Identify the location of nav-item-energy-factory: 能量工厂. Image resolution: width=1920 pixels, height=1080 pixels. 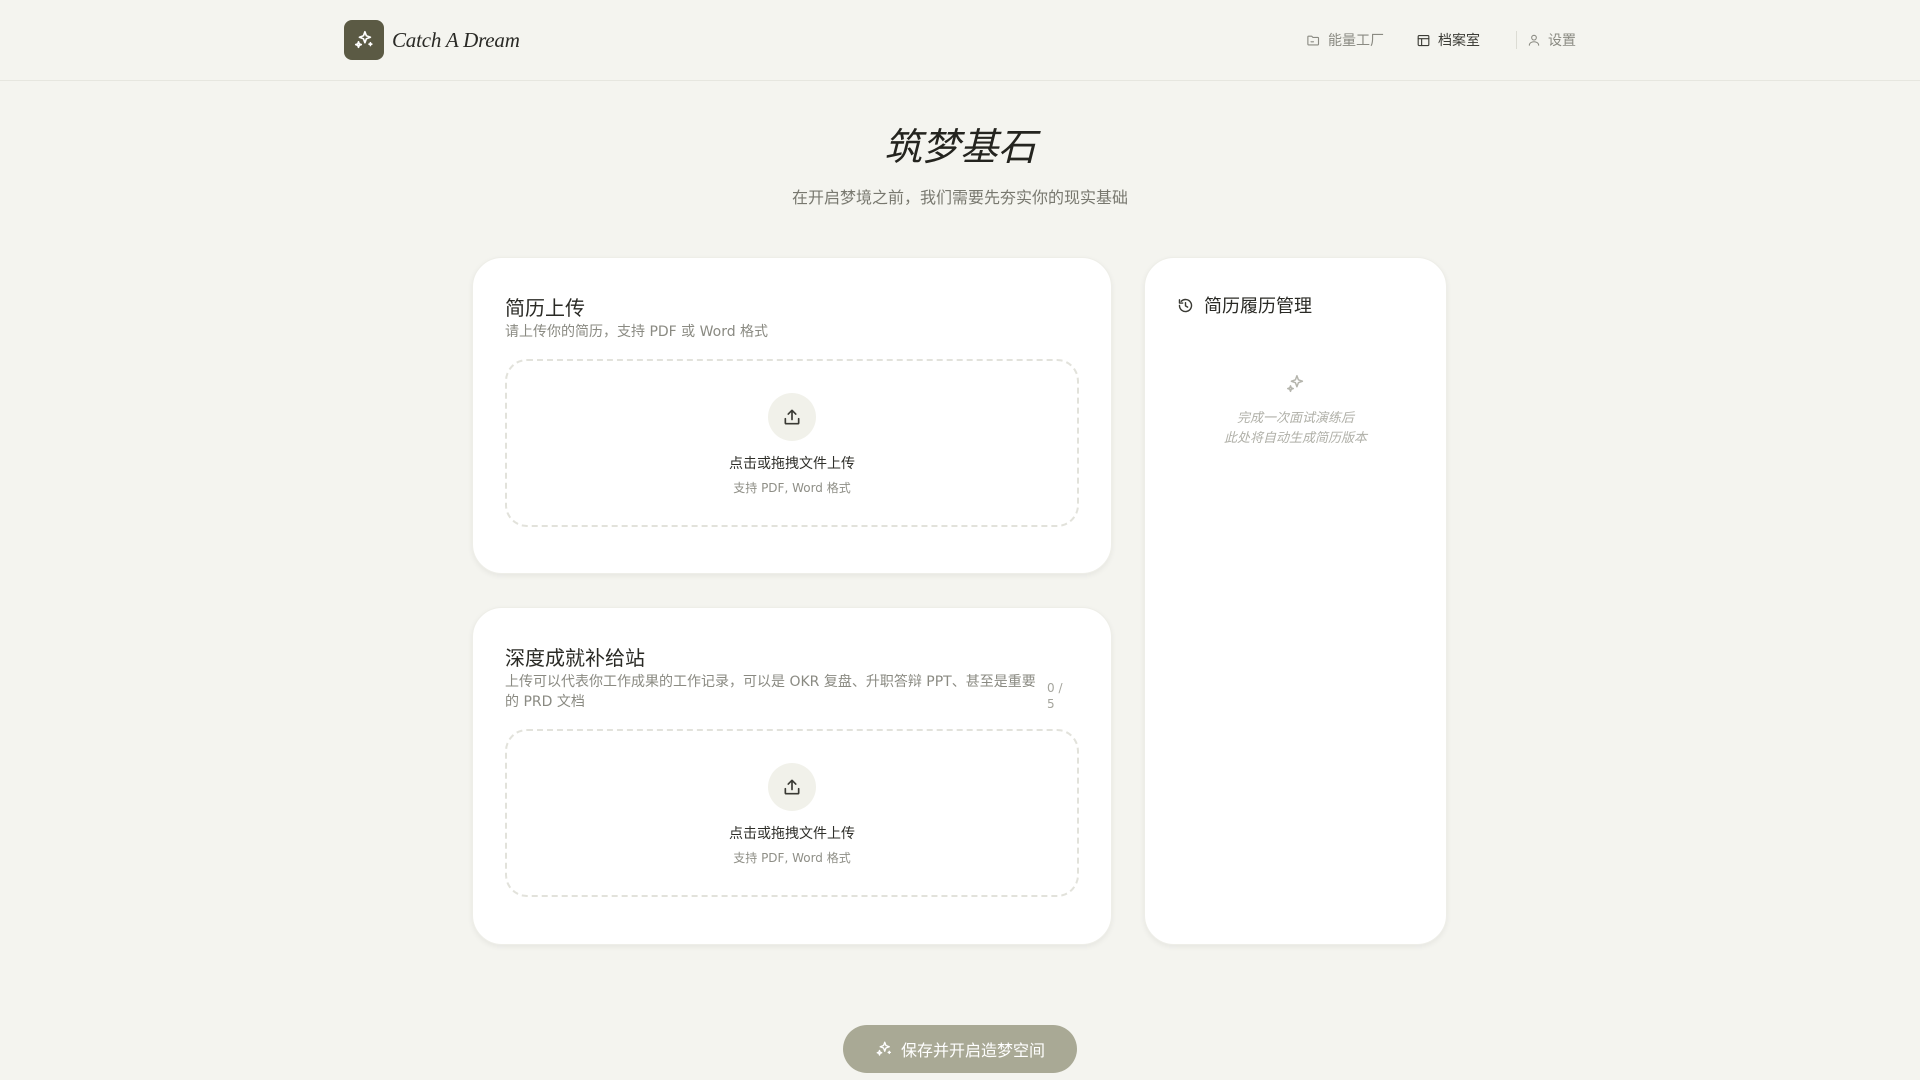
(1345, 40).